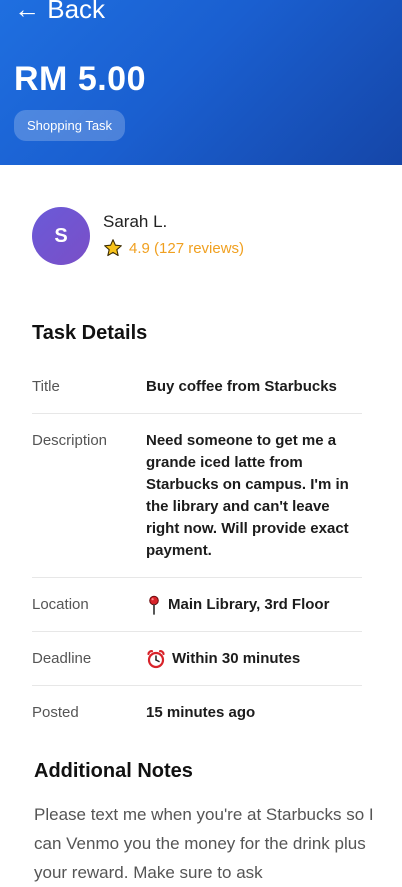 The width and height of the screenshot is (402, 887). What do you see at coordinates (135, 221) in the screenshot?
I see `poster-name: Sarah L.` at bounding box center [135, 221].